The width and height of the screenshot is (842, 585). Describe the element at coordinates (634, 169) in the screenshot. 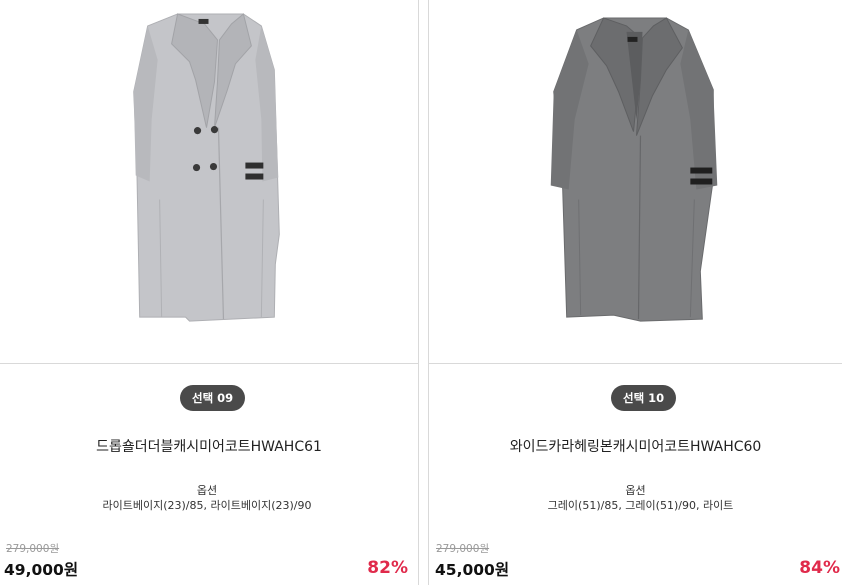

I see `coat-image-dark-grey` at that location.